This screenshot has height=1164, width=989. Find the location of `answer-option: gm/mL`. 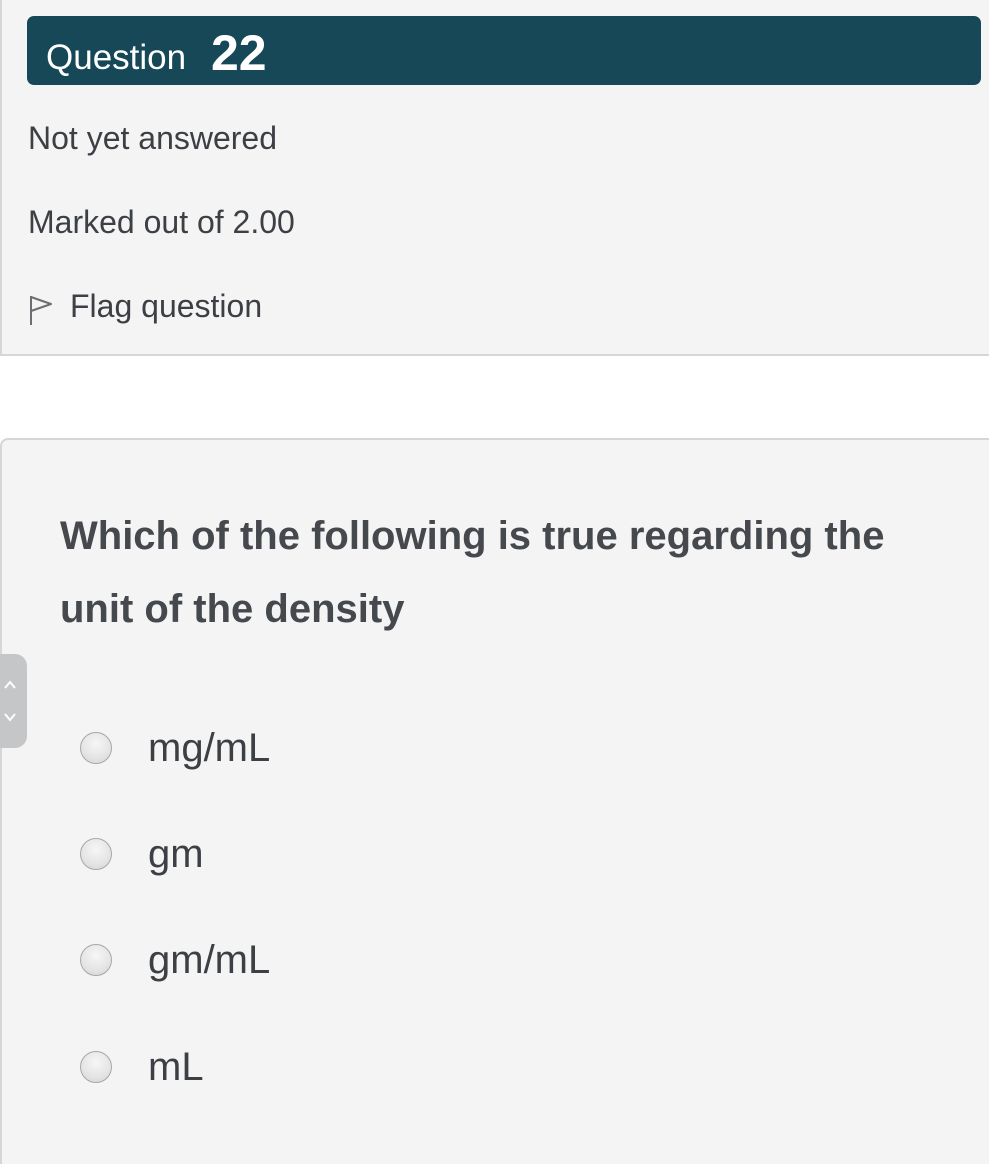

answer-option: gm/mL is located at coordinates (330, 961).